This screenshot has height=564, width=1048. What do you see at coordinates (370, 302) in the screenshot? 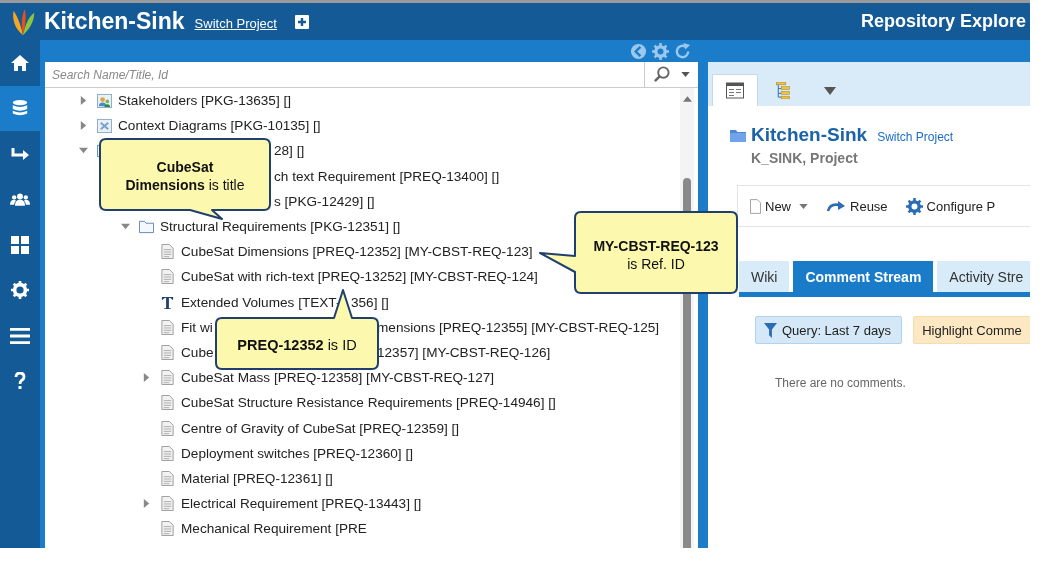
I see `tree-item-label: 356] []` at bounding box center [370, 302].